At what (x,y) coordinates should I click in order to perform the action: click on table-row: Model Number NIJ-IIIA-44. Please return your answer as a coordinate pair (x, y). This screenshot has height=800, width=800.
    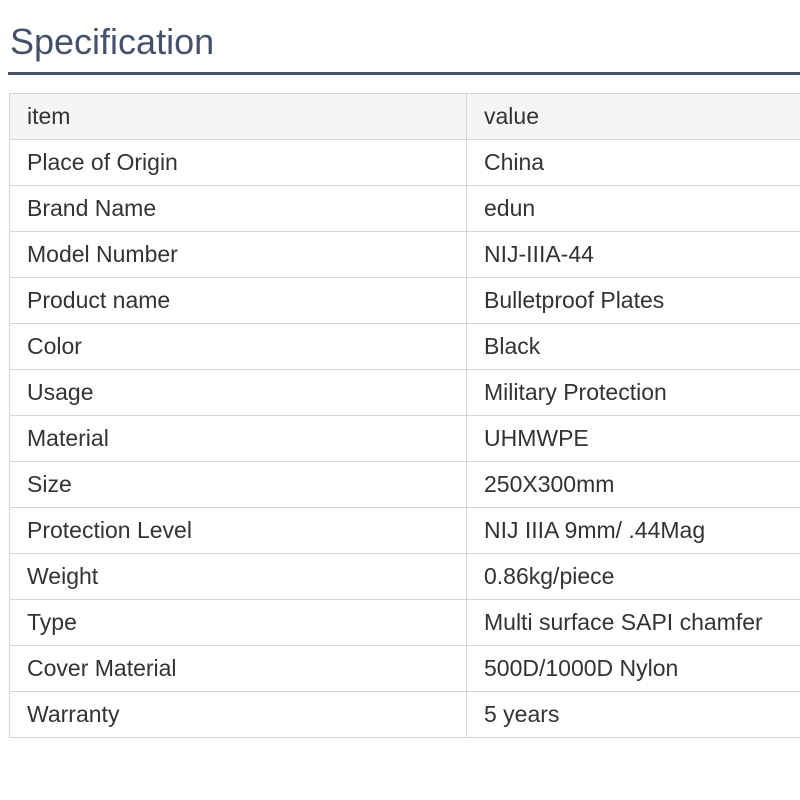
    Looking at the image, I should click on (404, 254).